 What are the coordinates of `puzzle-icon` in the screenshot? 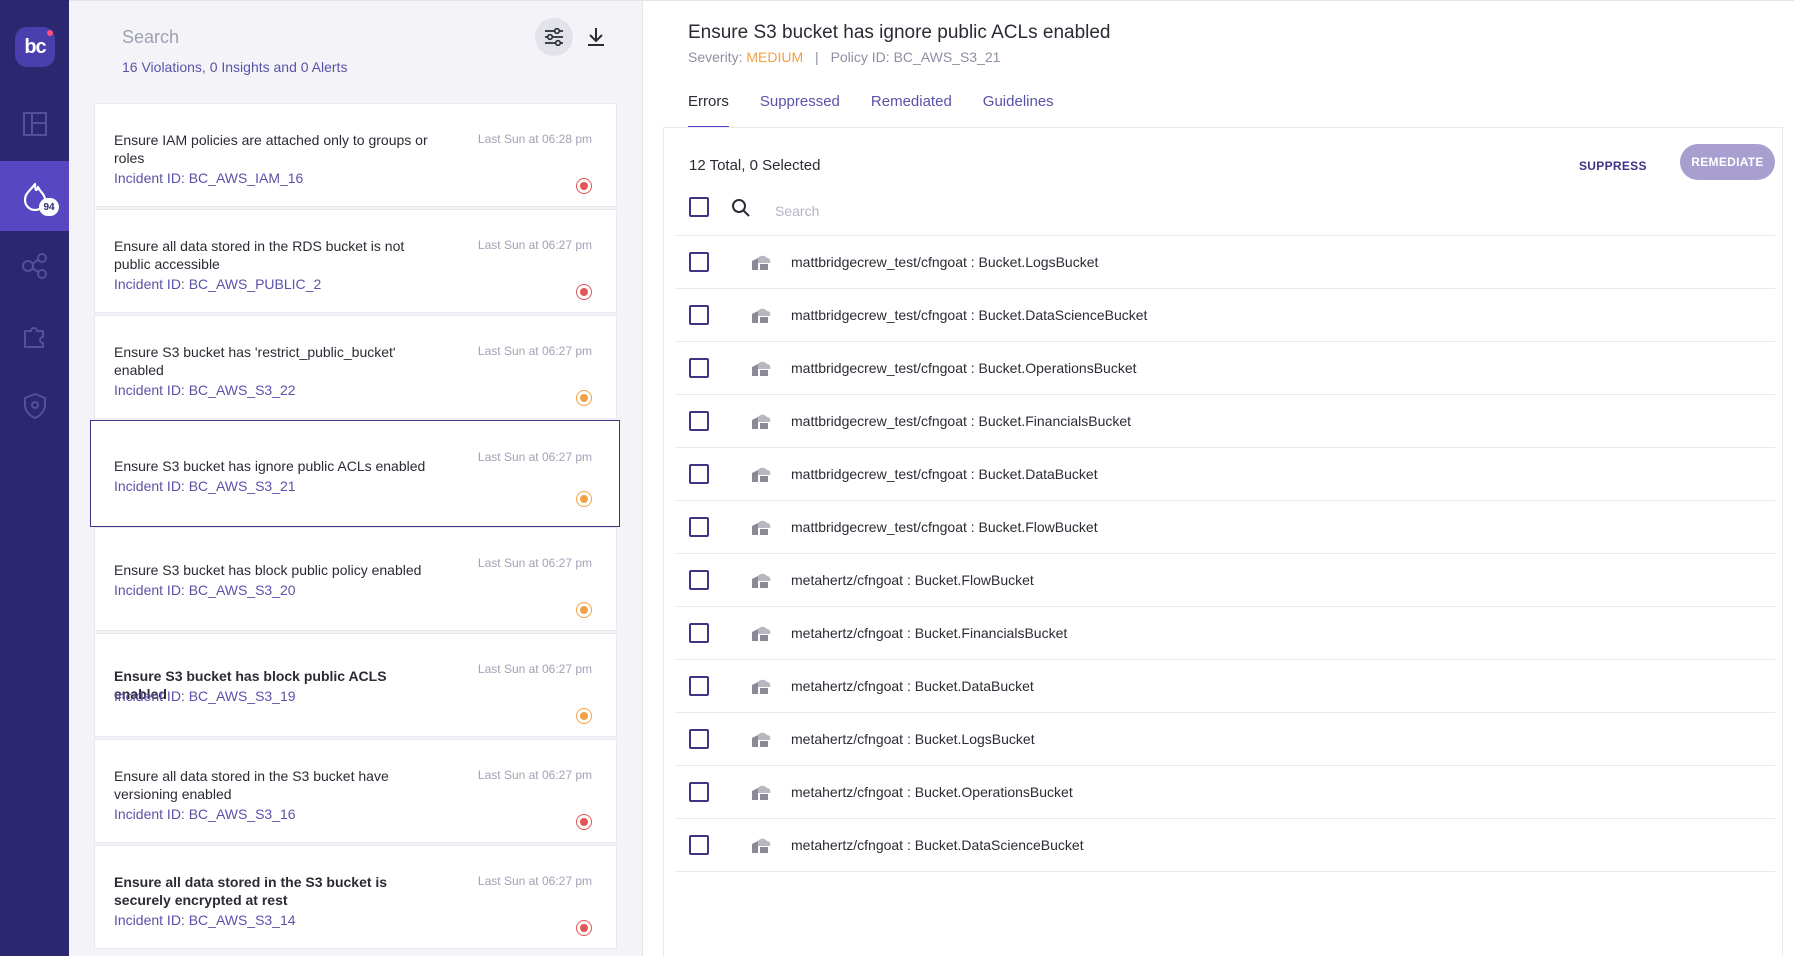 It's located at (33, 337).